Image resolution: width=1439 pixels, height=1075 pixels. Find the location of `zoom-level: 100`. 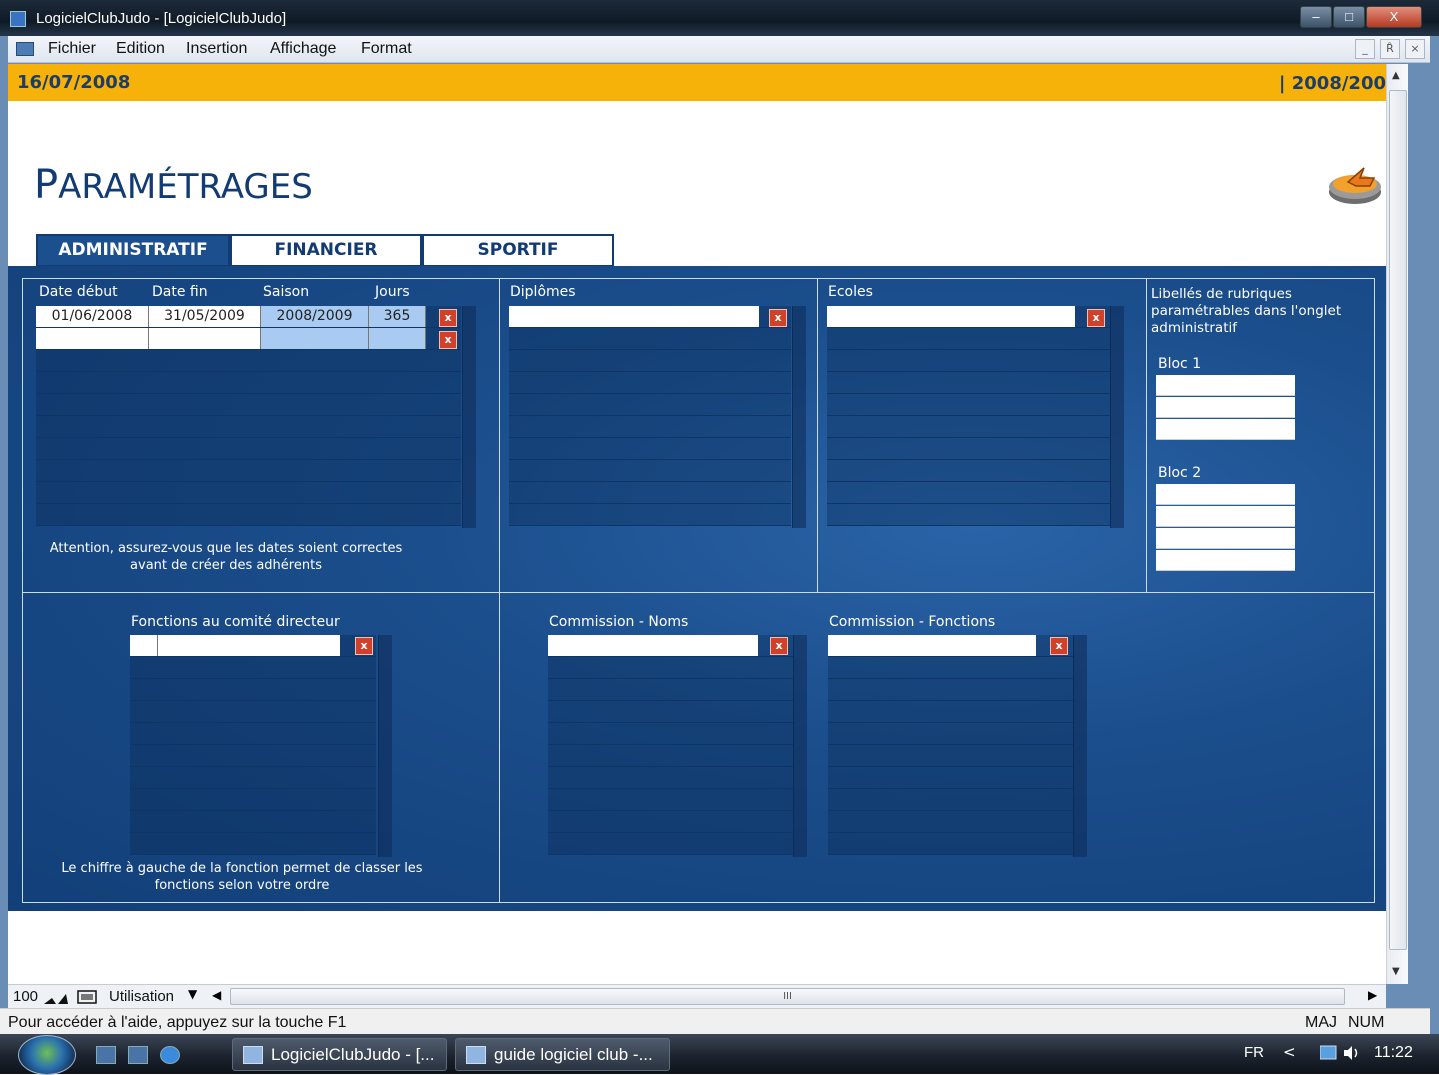

zoom-level: 100 is located at coordinates (25, 996).